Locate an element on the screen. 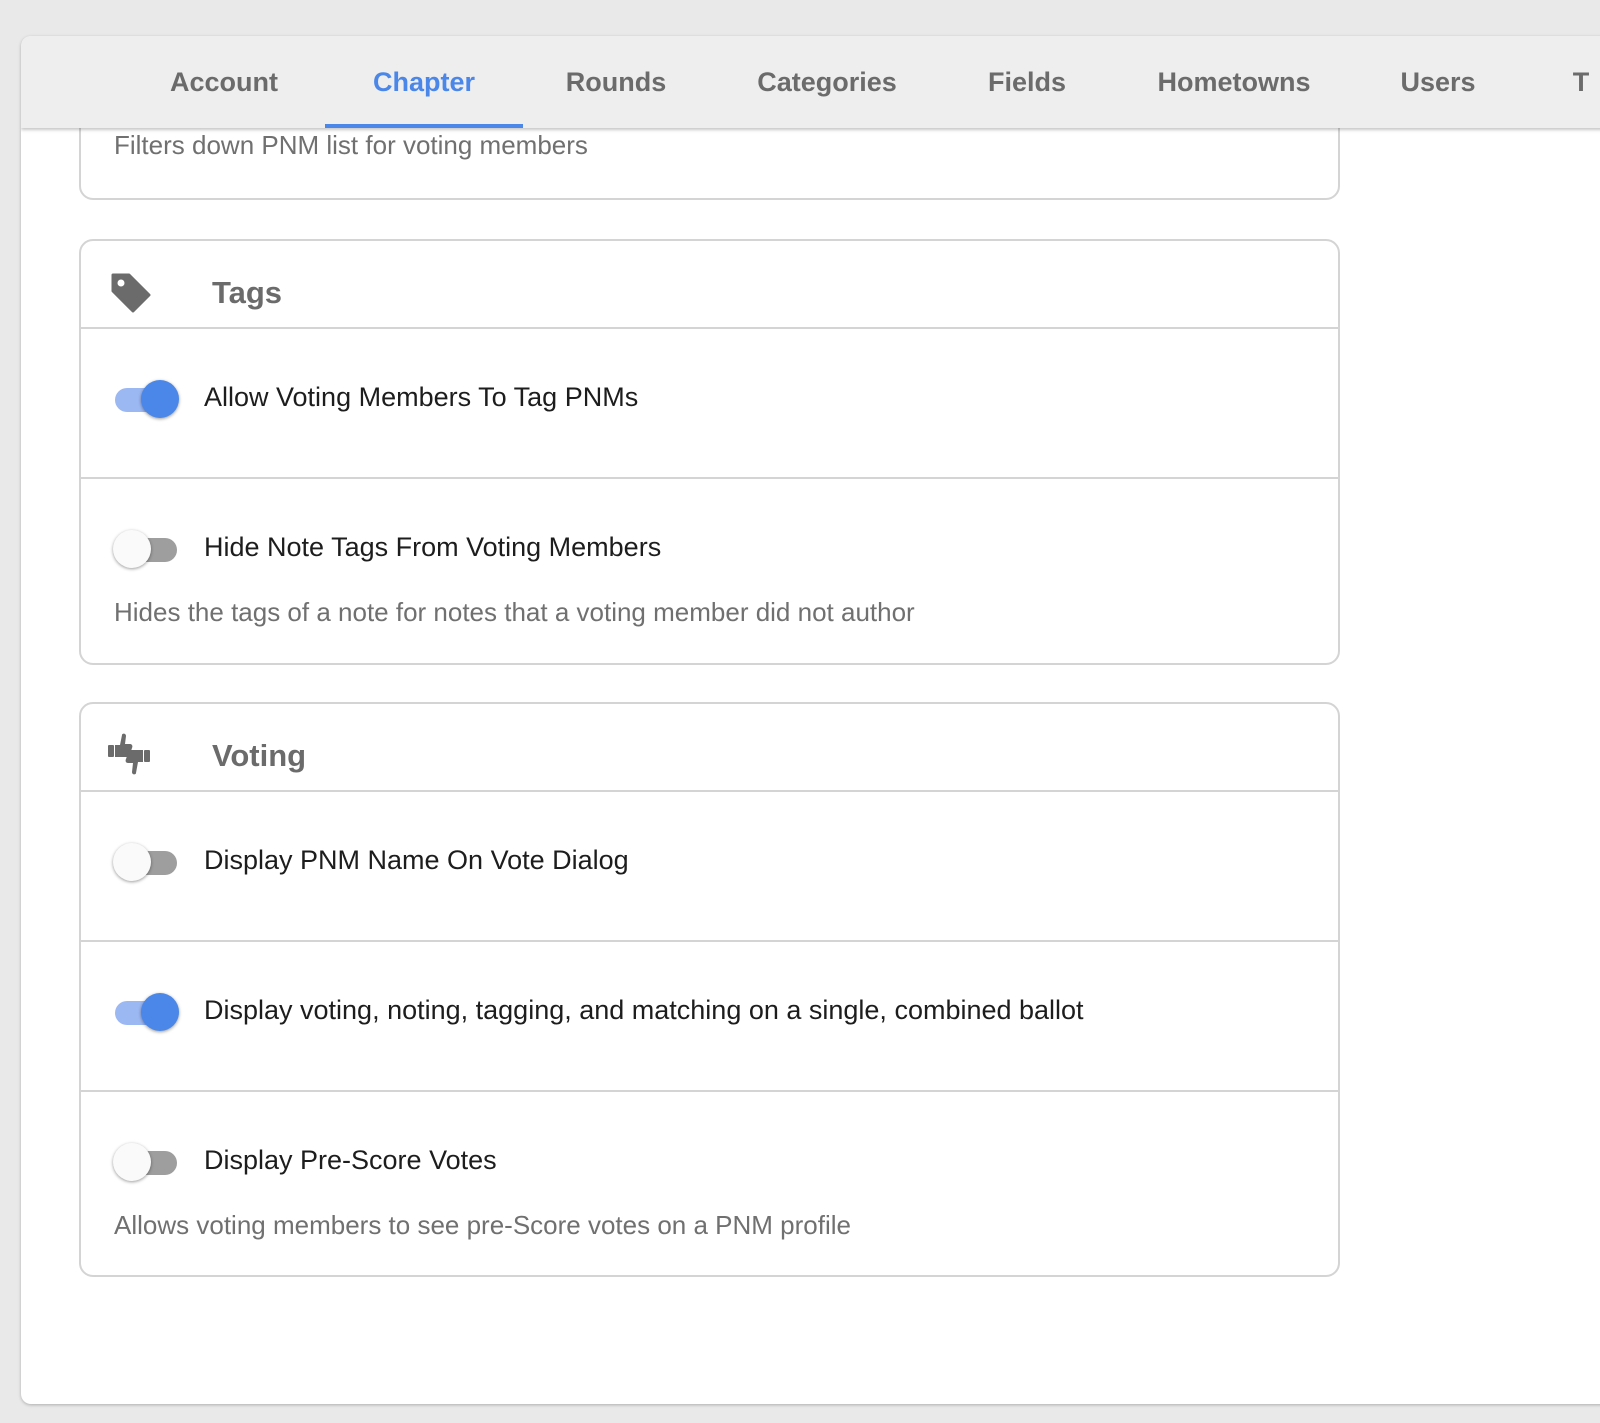  setting-label: Allow Voting Members To Tag PNMs is located at coordinates (421, 397).